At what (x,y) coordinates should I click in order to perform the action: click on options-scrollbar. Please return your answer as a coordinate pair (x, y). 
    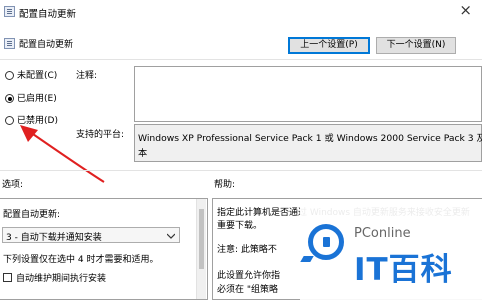
    Looking at the image, I should click on (201, 249).